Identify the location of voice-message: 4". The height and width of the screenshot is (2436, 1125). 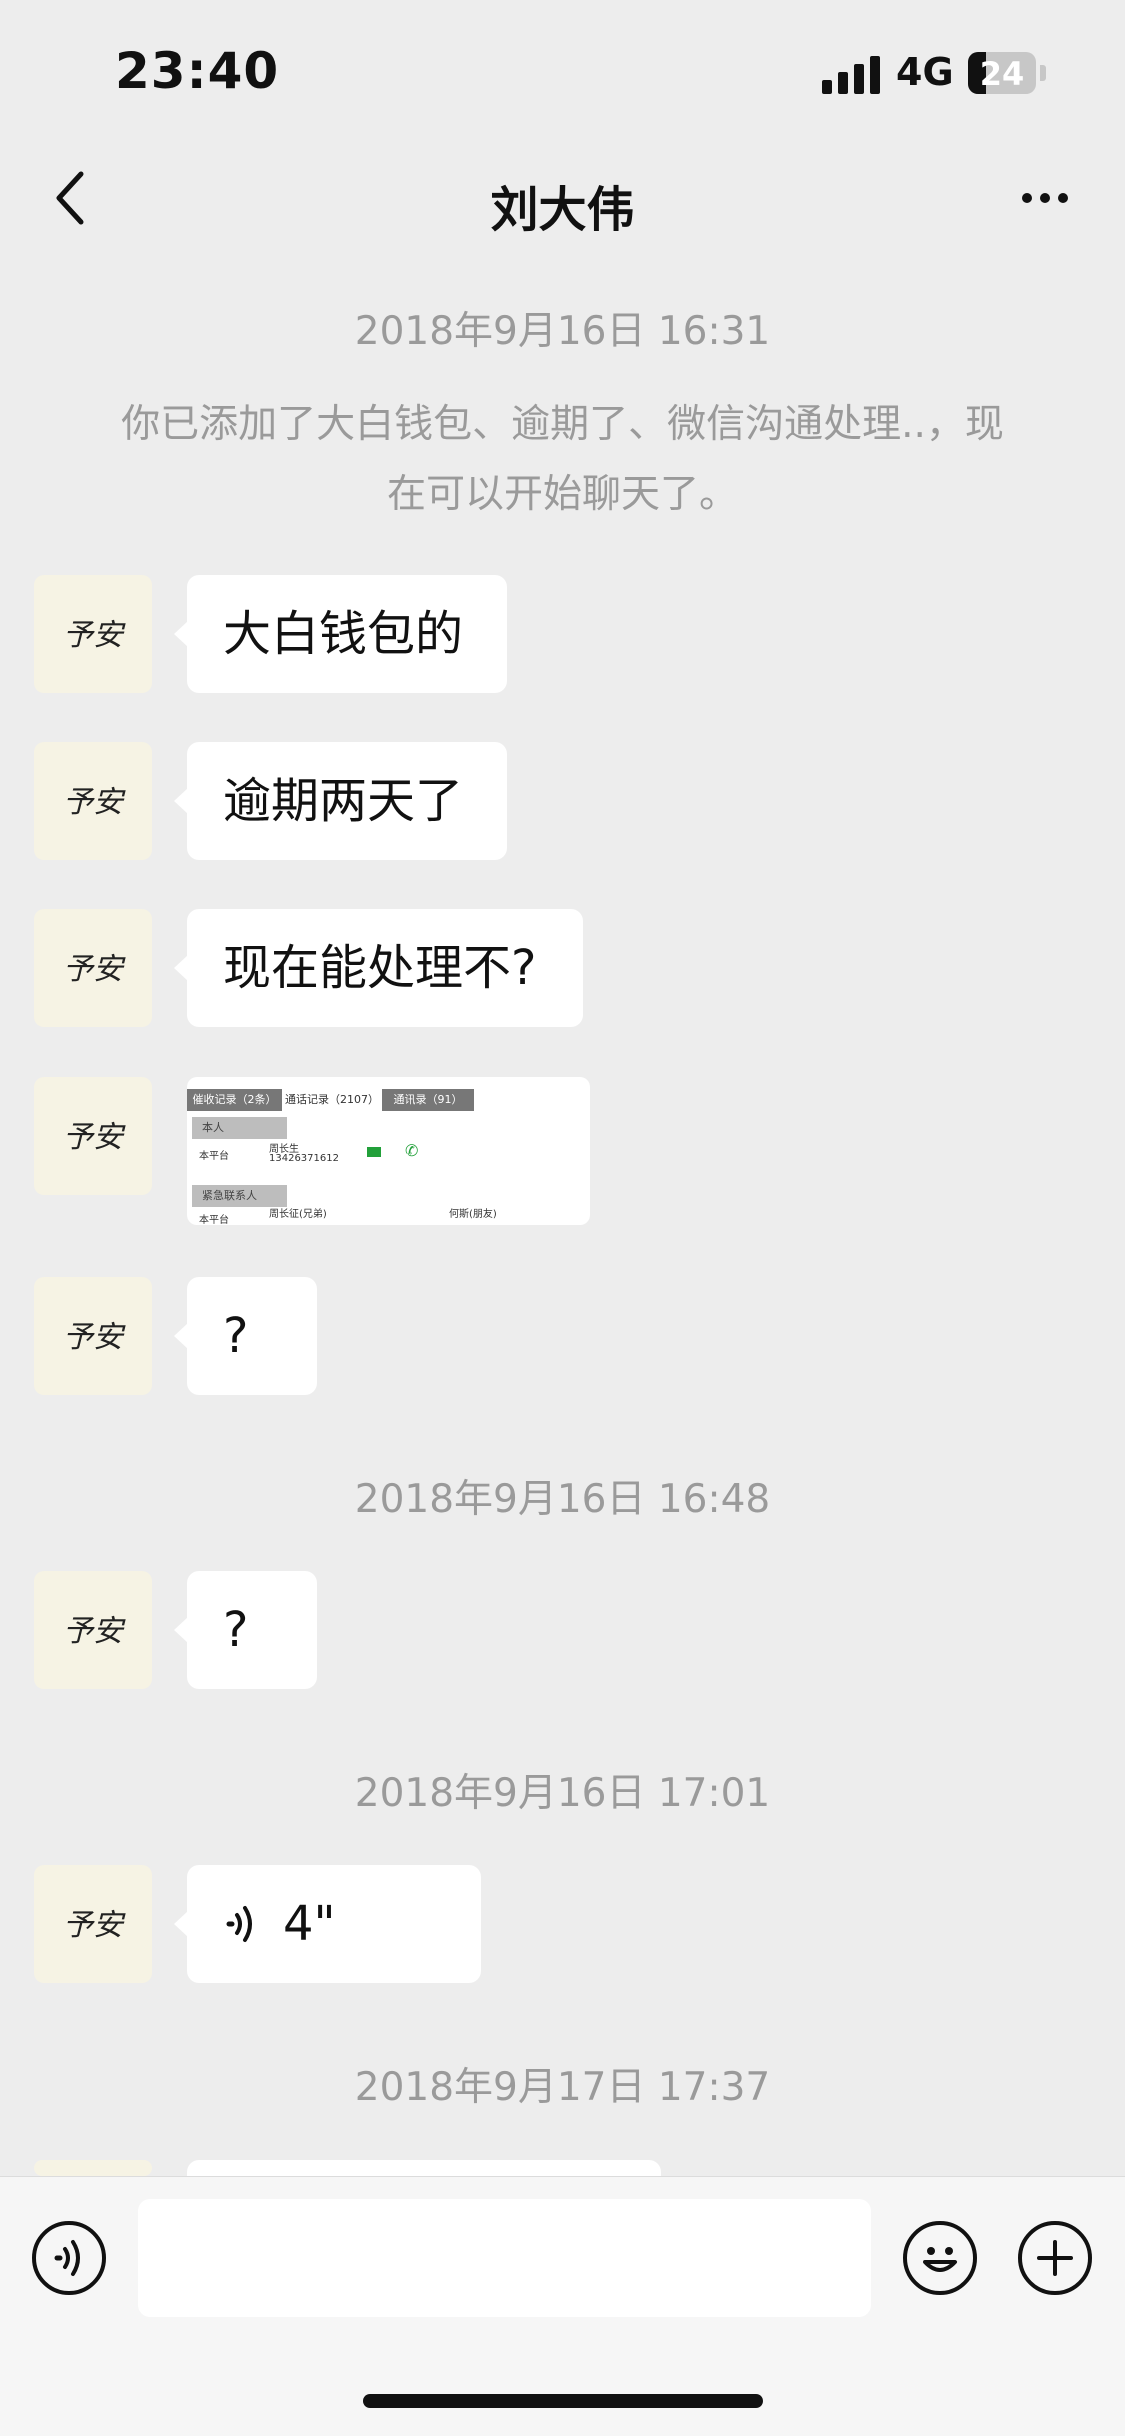
(327, 1924).